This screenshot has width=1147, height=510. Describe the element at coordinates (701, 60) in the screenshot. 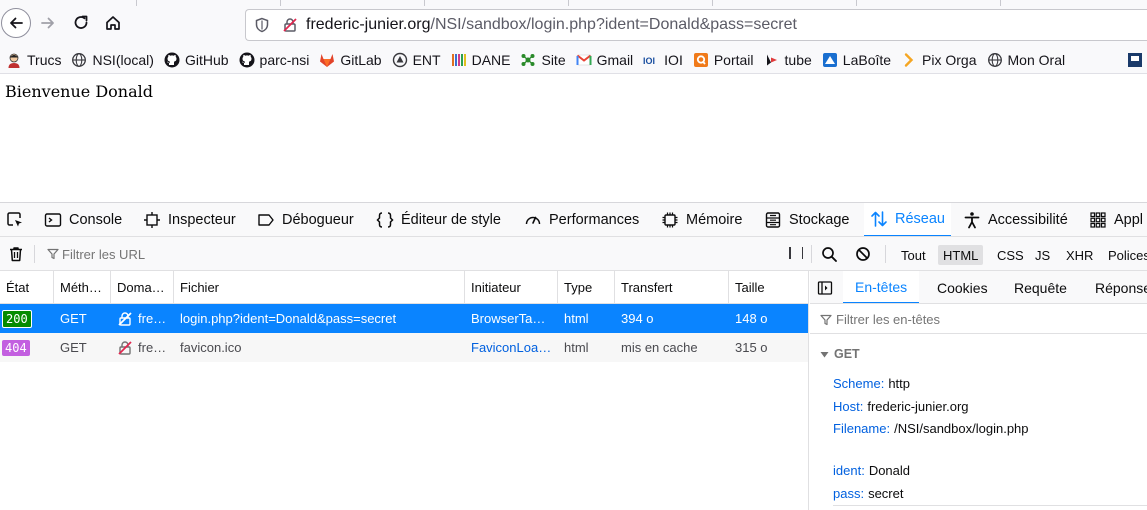

I see `portail-icon` at that location.